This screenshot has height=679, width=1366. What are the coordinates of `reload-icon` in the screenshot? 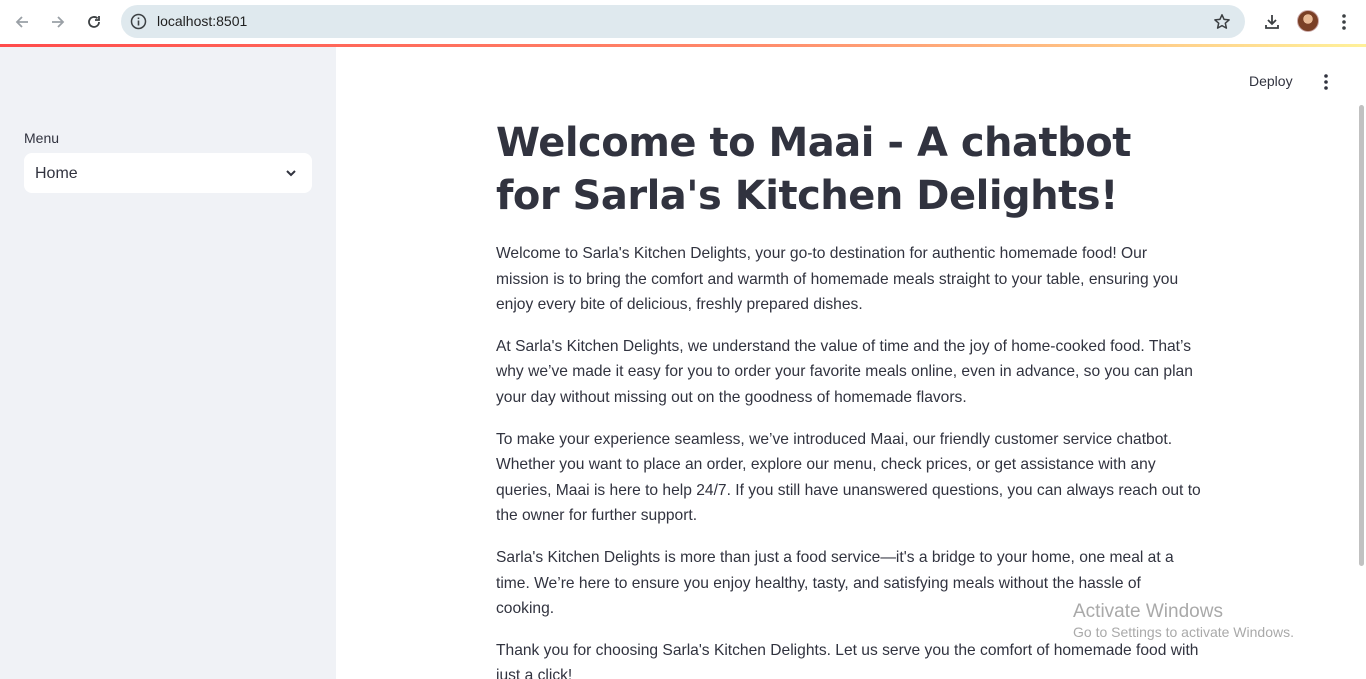 It's located at (94, 22).